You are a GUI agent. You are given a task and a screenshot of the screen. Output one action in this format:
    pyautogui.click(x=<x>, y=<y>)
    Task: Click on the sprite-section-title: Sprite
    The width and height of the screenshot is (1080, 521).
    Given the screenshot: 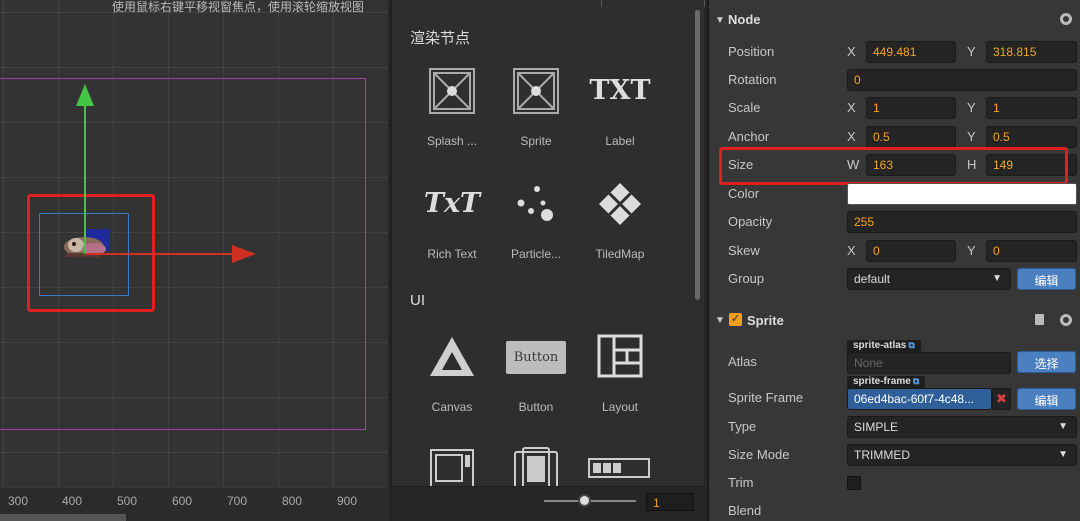 What is the action you would take?
    pyautogui.click(x=765, y=320)
    